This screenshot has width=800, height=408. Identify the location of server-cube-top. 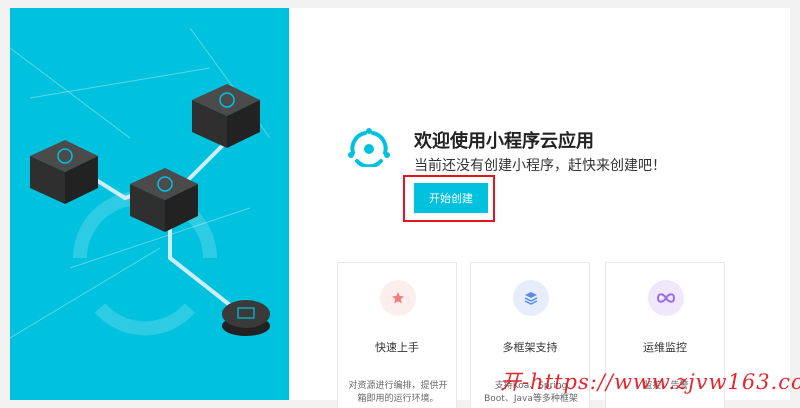
(226, 116).